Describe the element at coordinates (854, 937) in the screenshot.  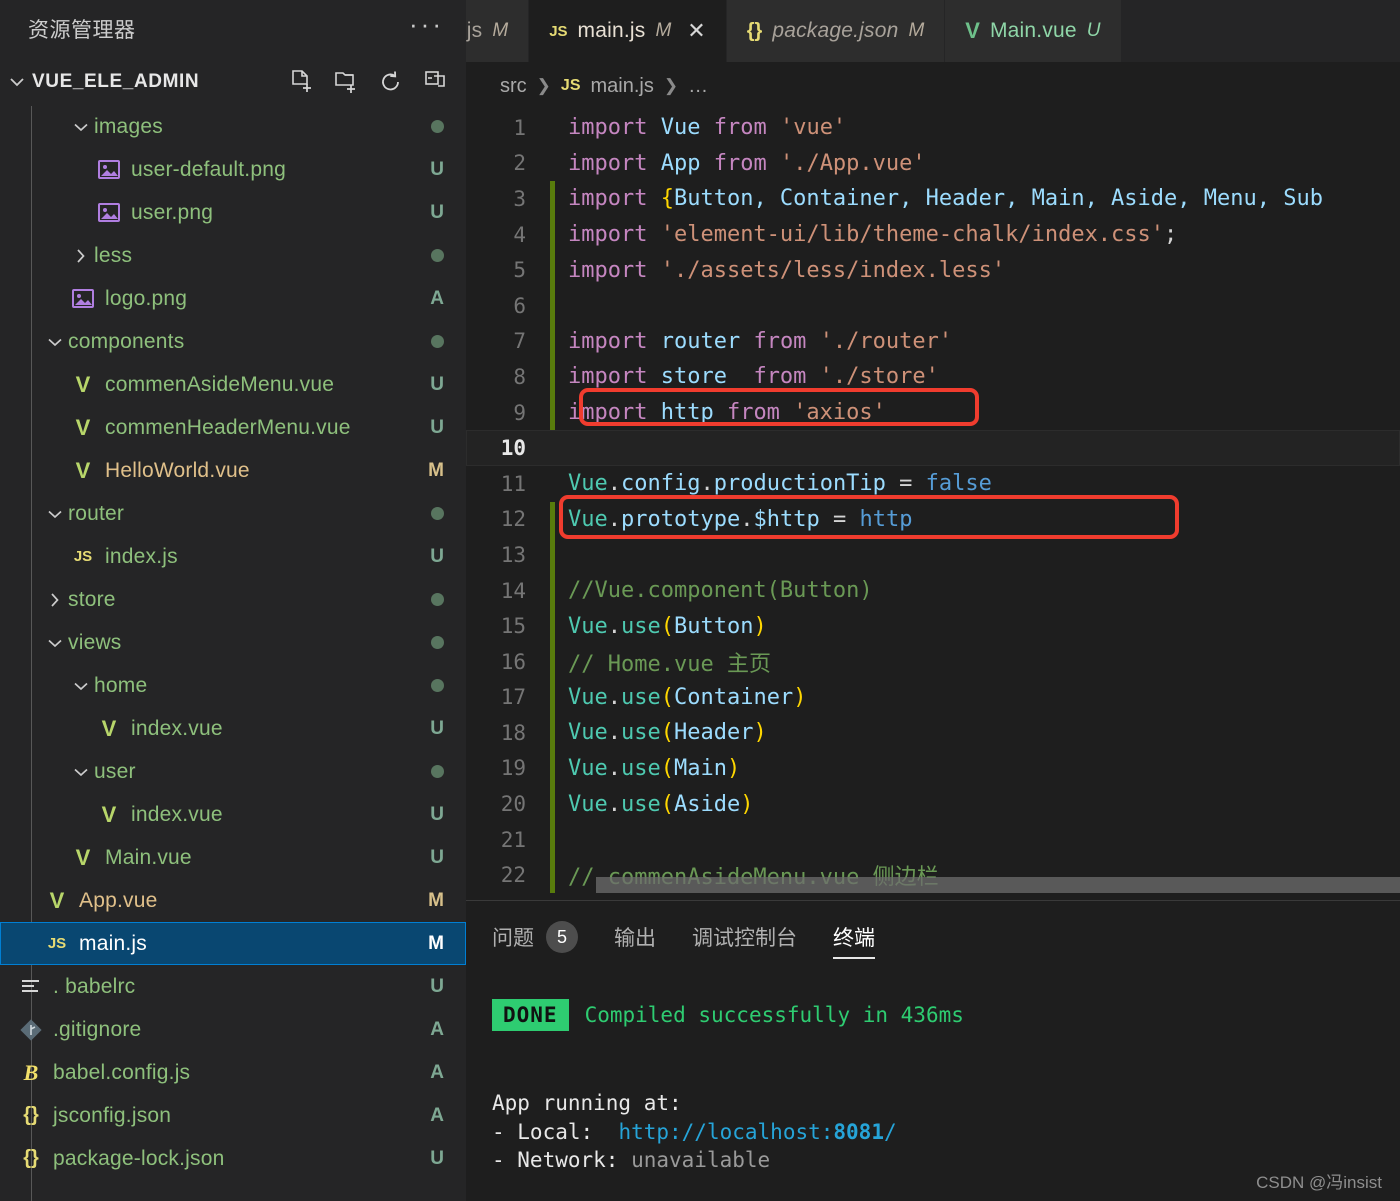
I see `panel-tab: 终端` at that location.